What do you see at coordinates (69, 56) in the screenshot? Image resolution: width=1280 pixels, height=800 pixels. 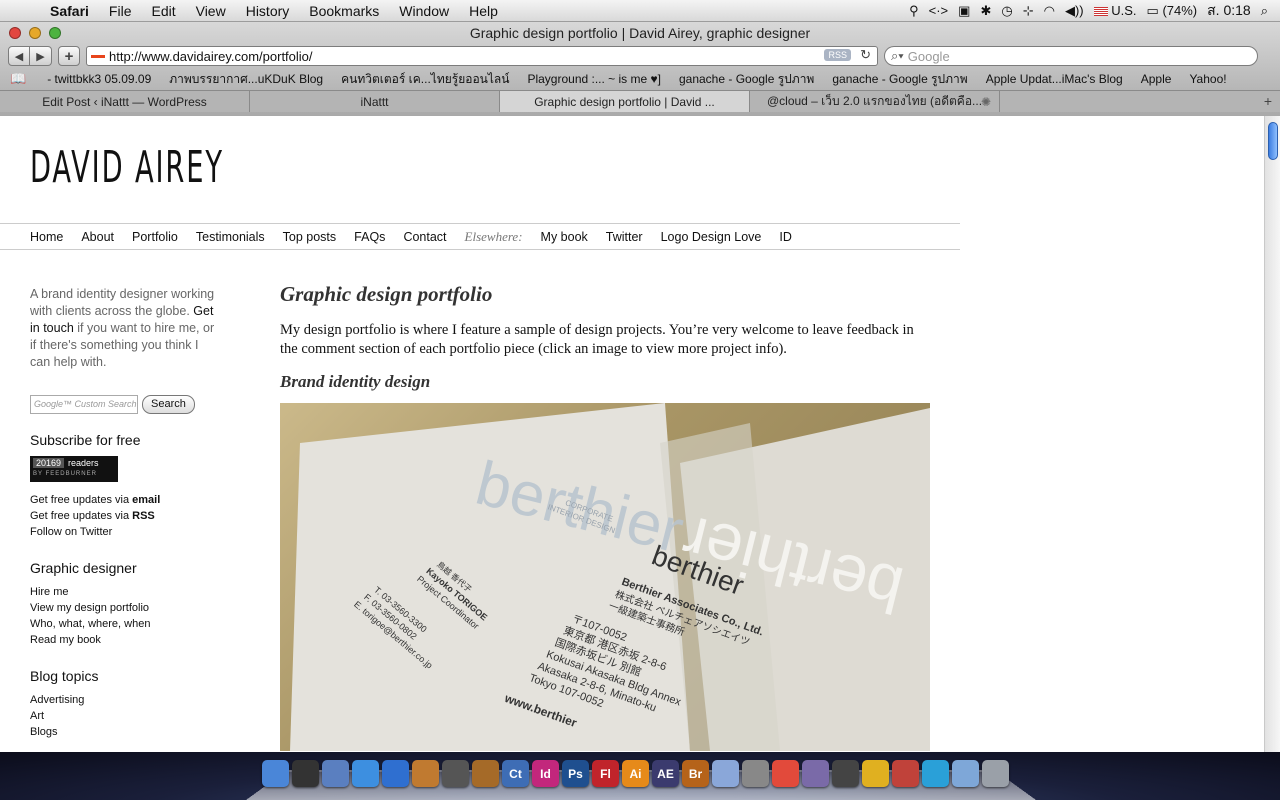 I see `add-bookmark-button: +` at bounding box center [69, 56].